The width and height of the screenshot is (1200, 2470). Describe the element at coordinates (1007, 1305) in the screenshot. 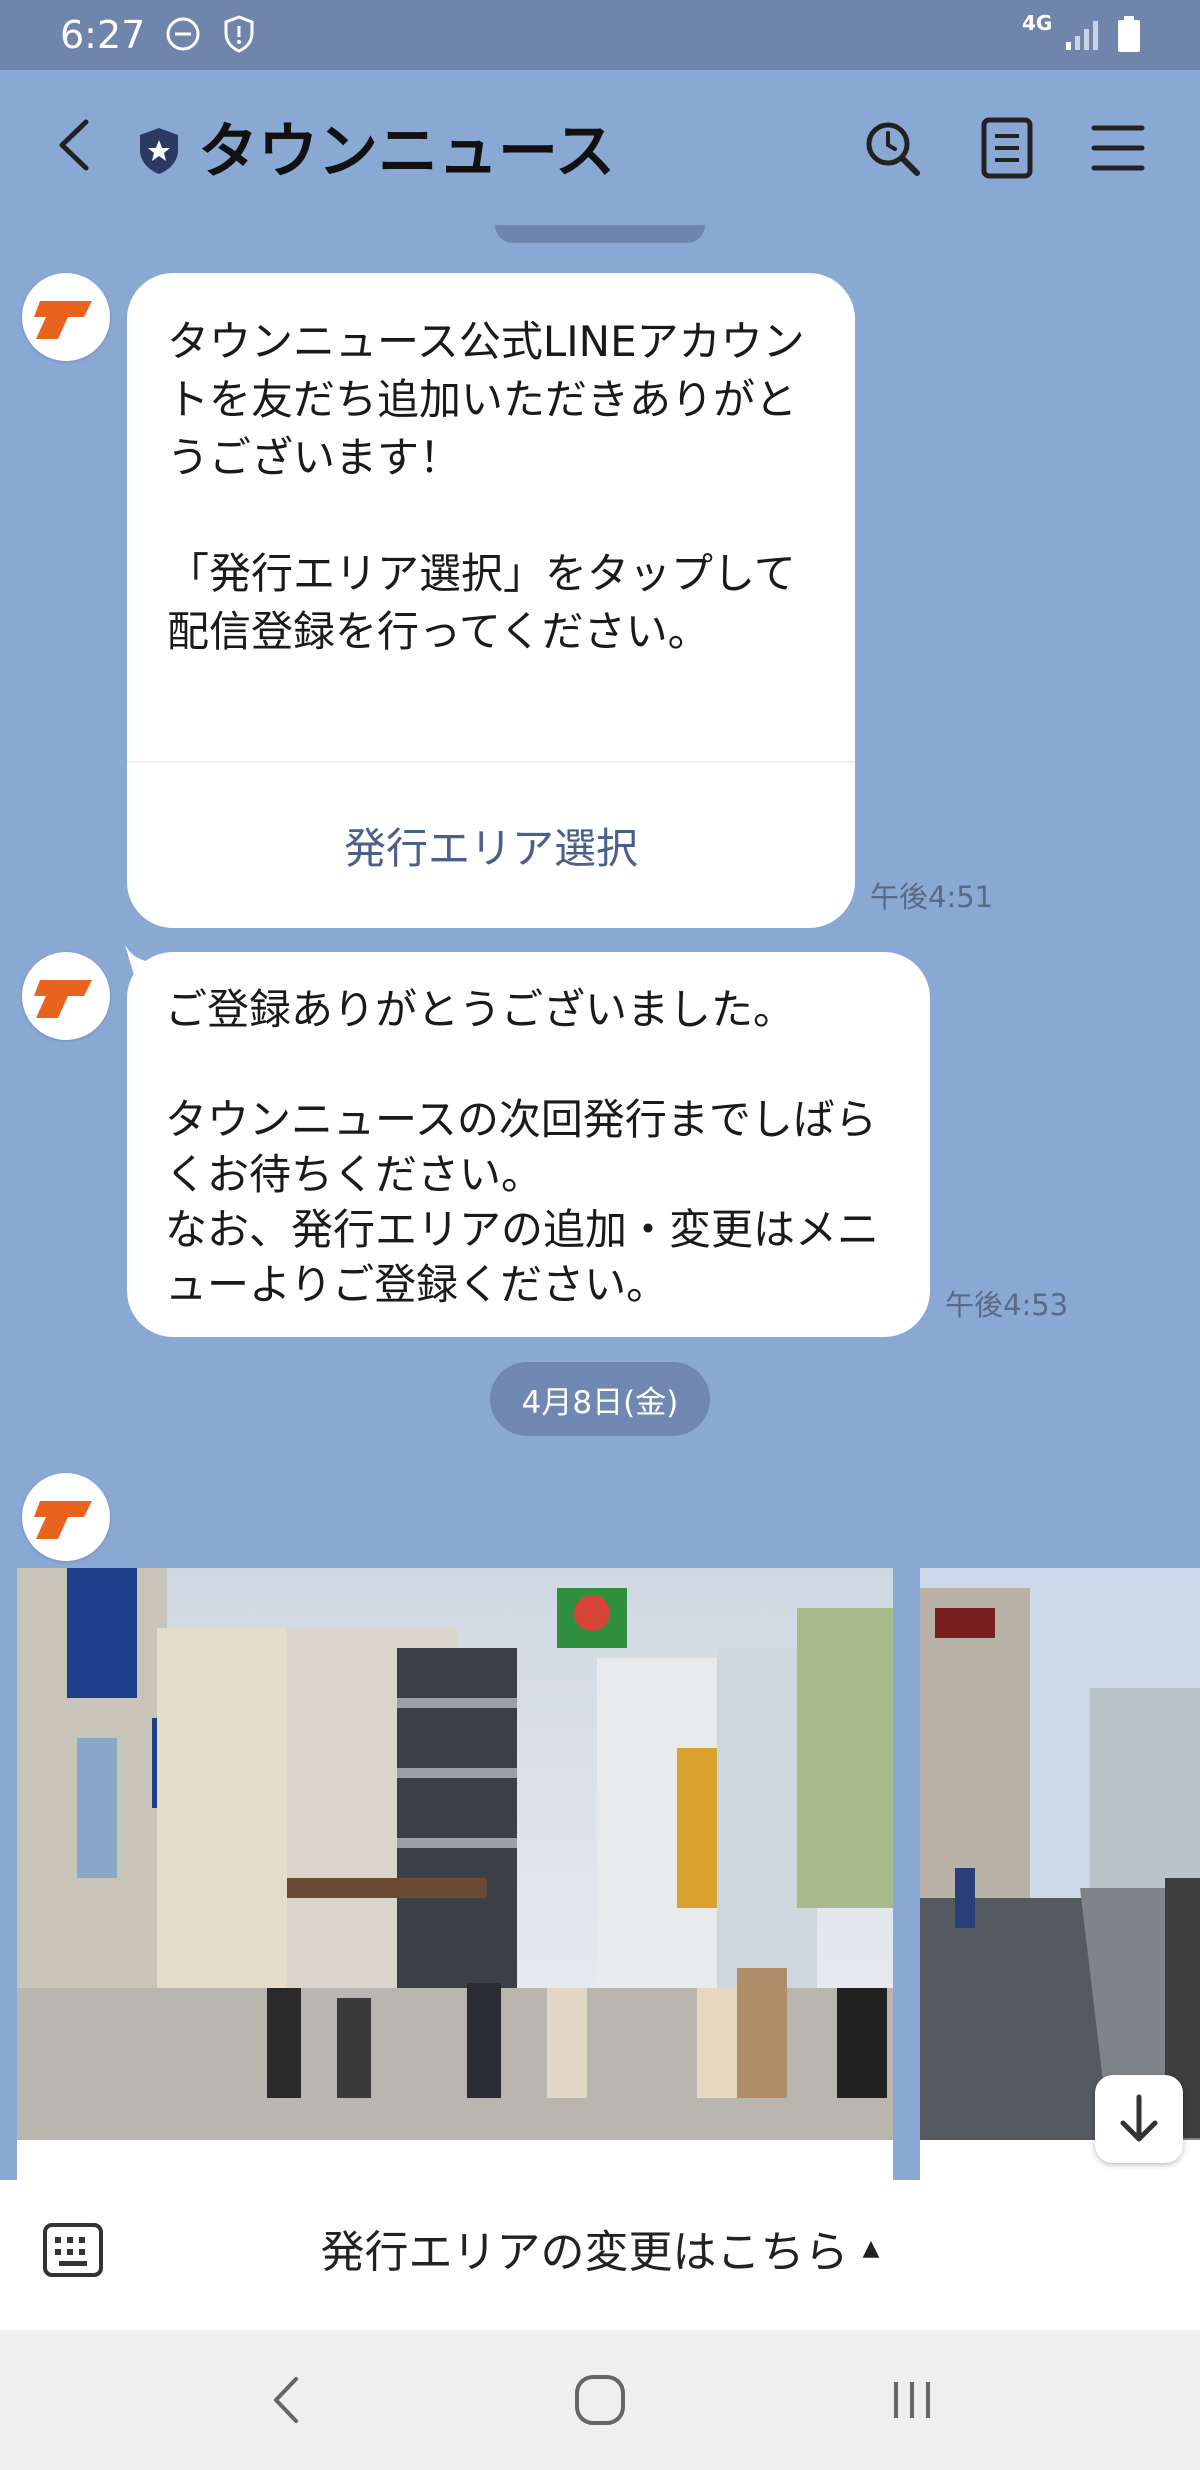

I see `message-timestamp: 午後4:53` at that location.